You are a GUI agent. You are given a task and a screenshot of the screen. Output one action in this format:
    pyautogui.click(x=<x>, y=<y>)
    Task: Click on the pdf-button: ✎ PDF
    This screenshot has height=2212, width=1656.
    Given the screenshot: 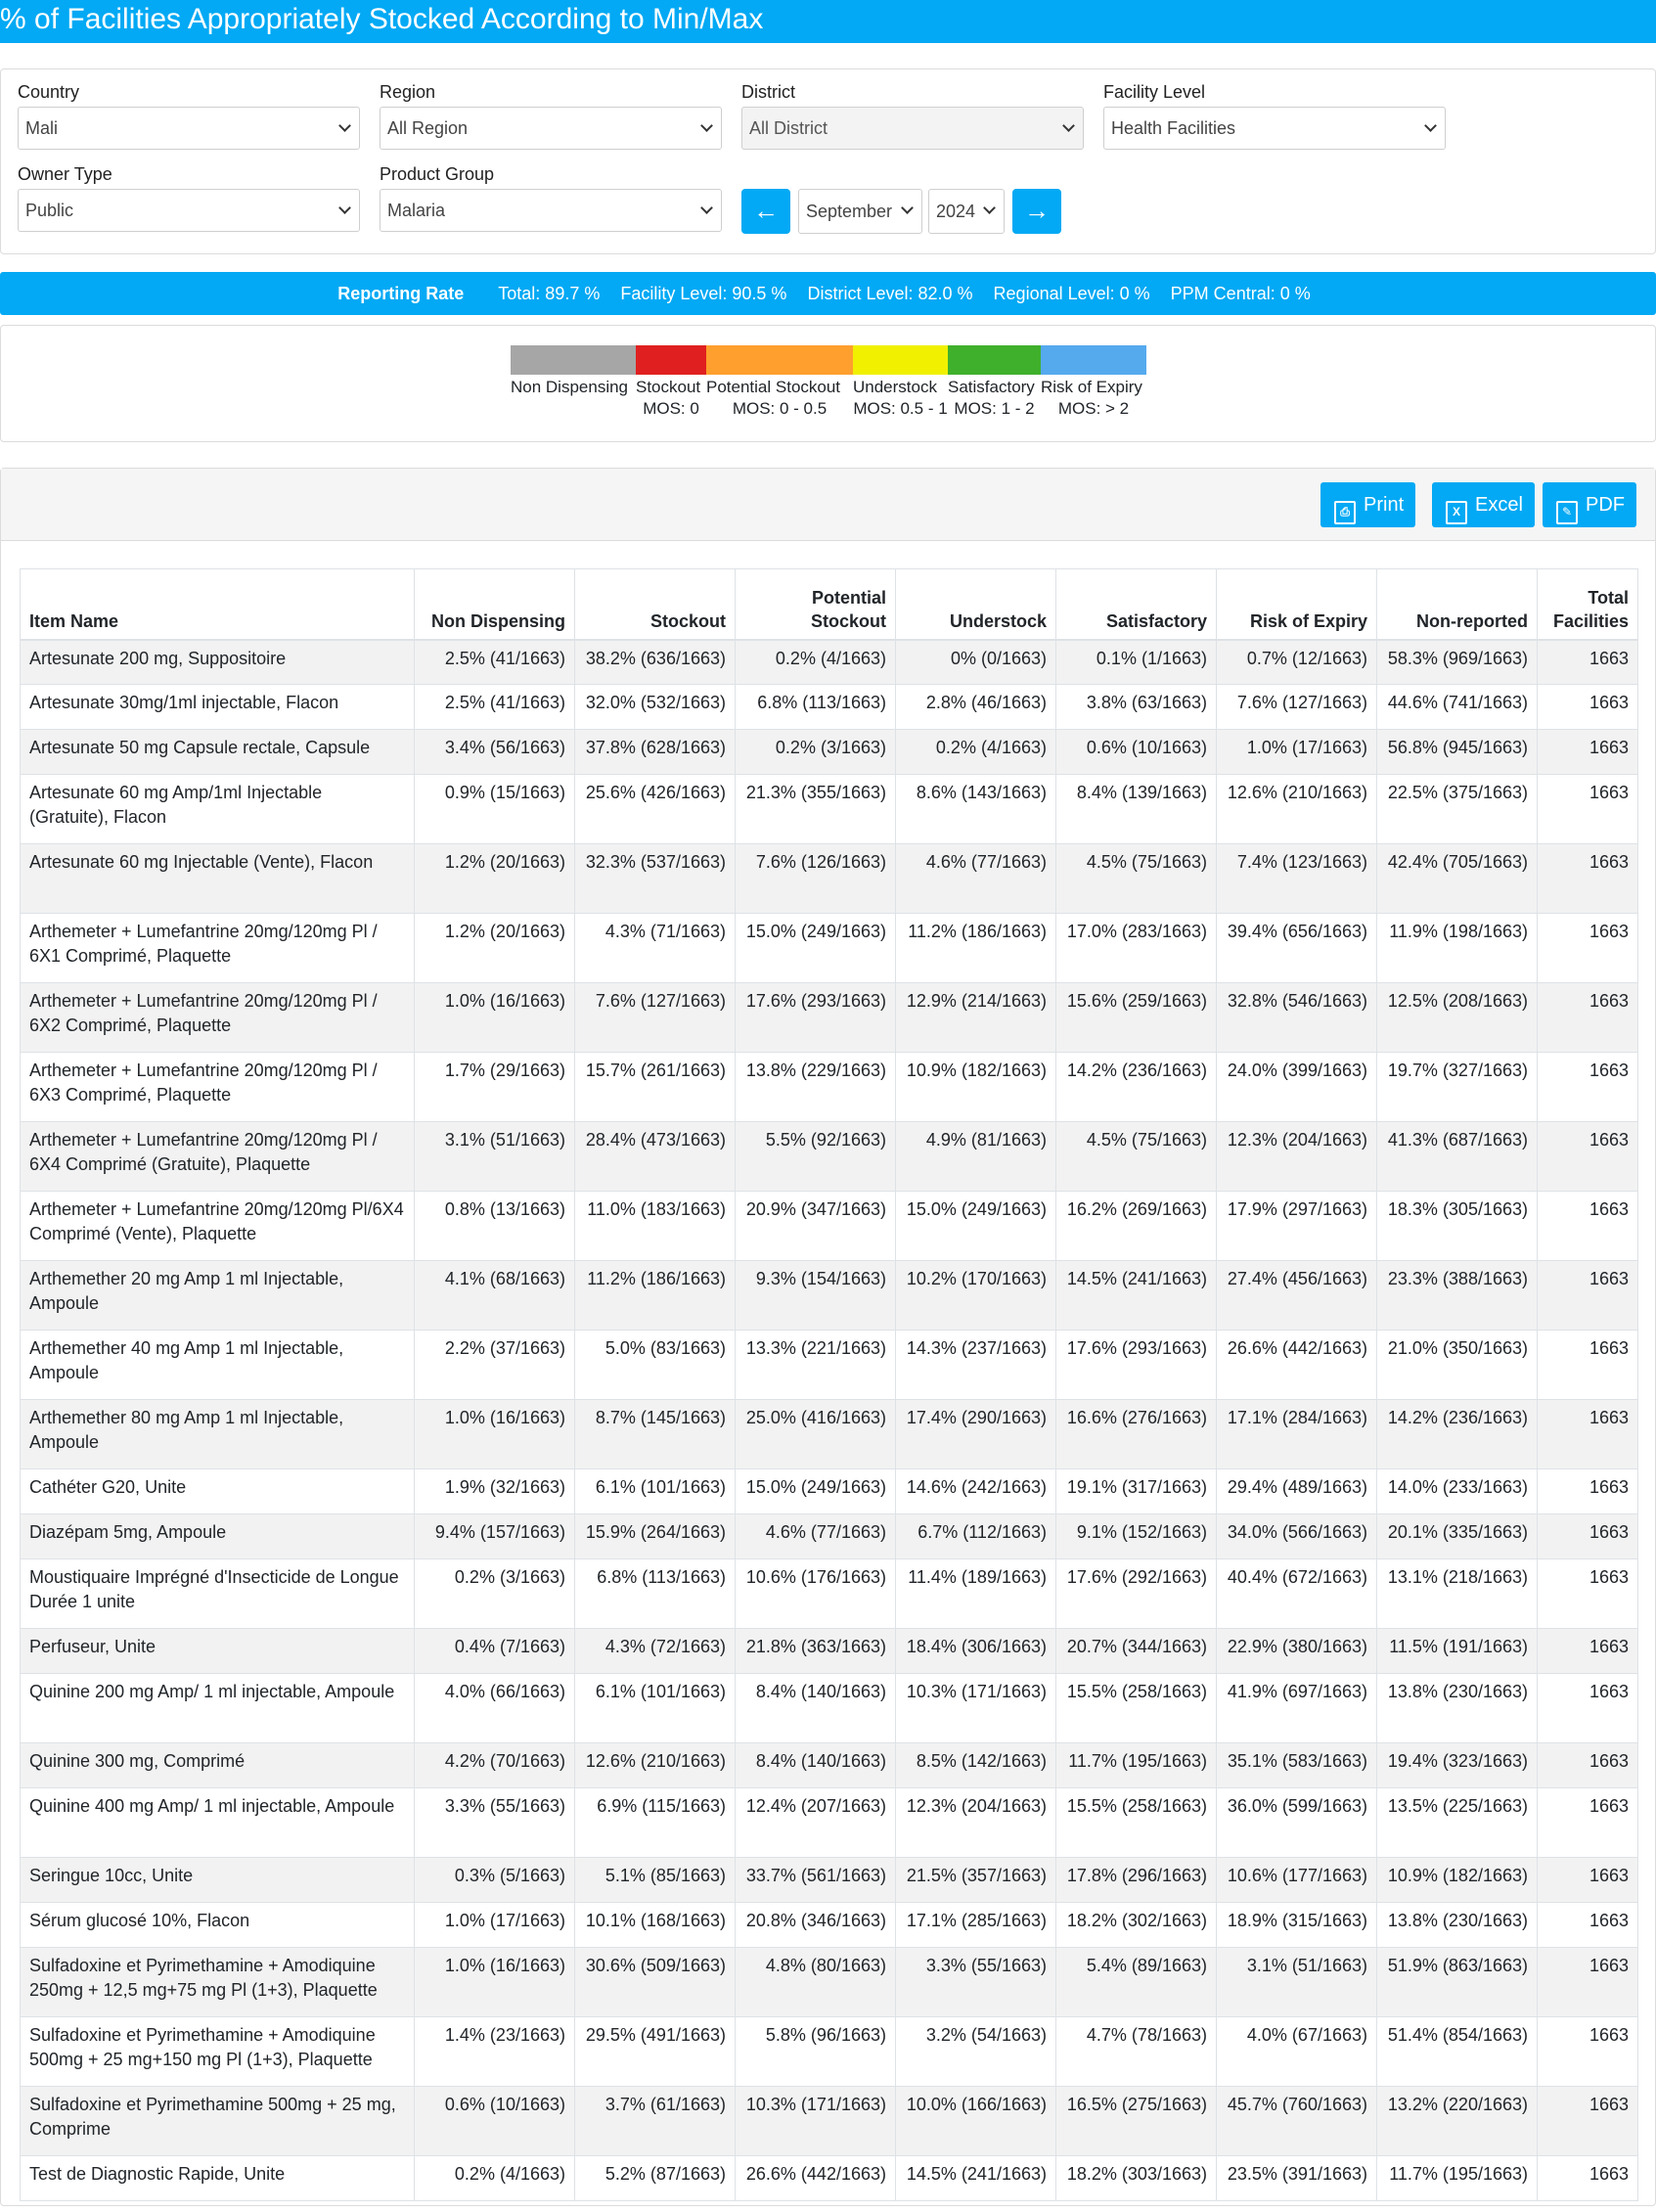 What is the action you would take?
    pyautogui.click(x=1589, y=504)
    